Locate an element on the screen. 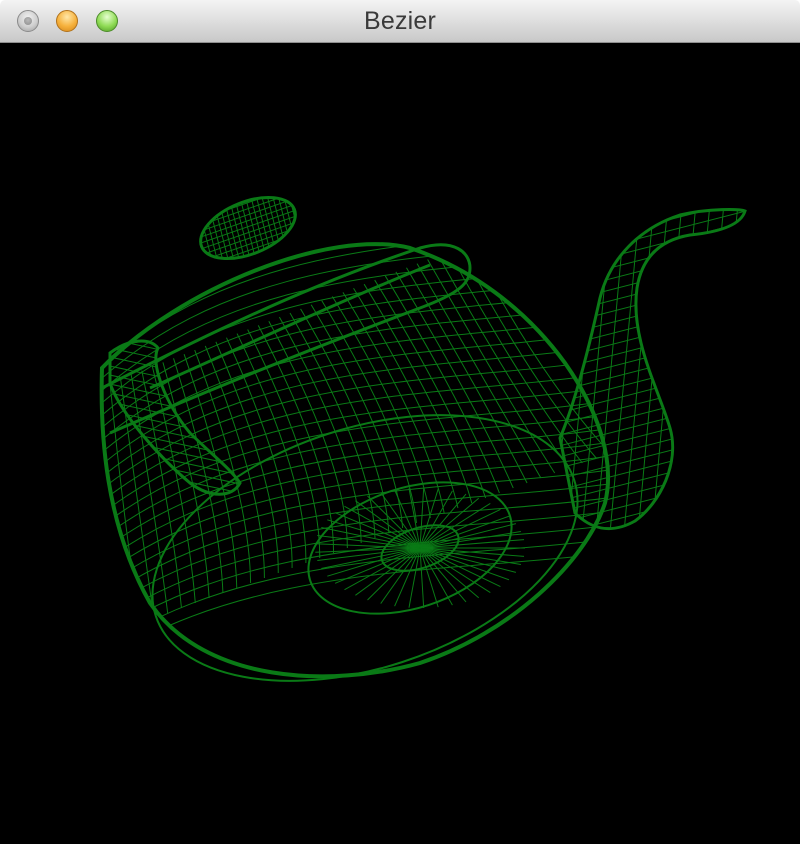 The width and height of the screenshot is (800, 844). window-title: Bezier is located at coordinates (400, 21).